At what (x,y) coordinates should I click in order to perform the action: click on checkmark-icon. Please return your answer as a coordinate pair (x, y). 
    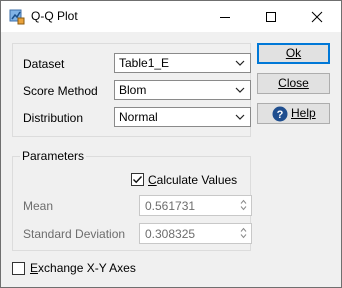
    Looking at the image, I should click on (138, 180).